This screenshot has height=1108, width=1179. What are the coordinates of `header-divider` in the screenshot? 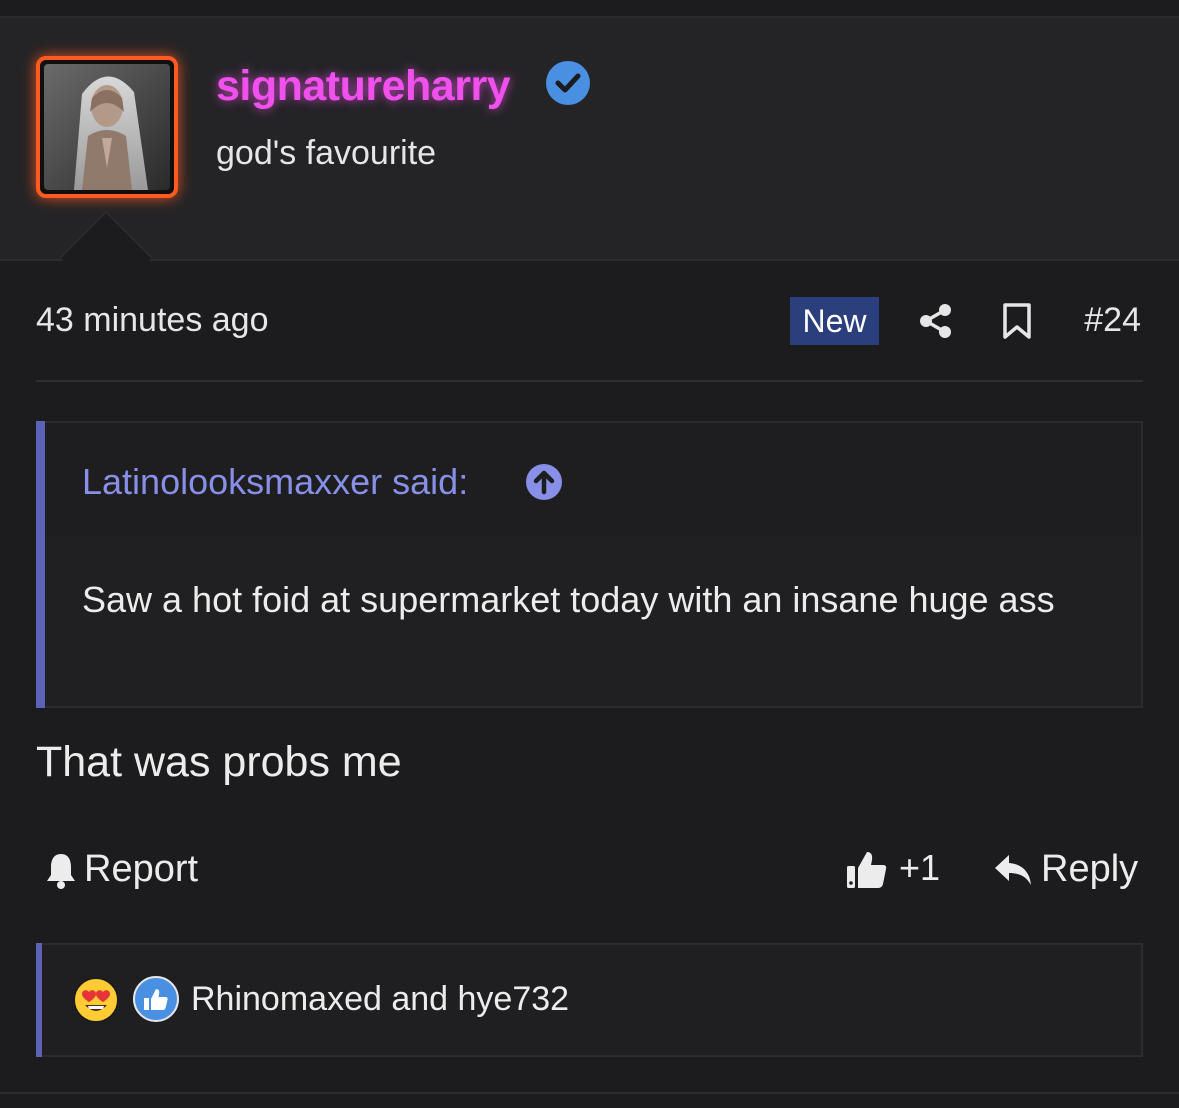 It's located at (589, 260).